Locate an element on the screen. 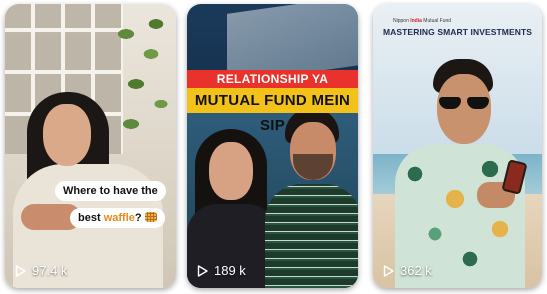 The width and height of the screenshot is (547, 294). reel-title: MASTERING SMART INVESTMENTS is located at coordinates (457, 32).